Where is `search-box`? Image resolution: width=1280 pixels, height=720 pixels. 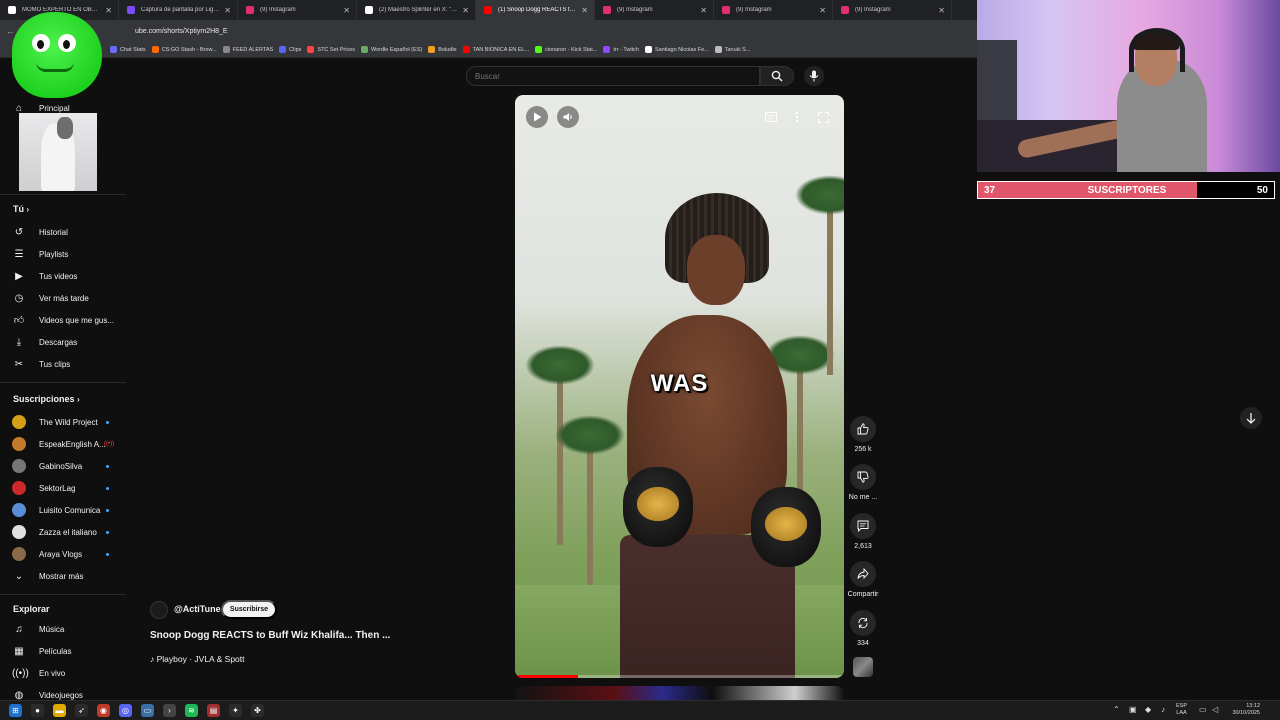
search-box is located at coordinates (613, 76).